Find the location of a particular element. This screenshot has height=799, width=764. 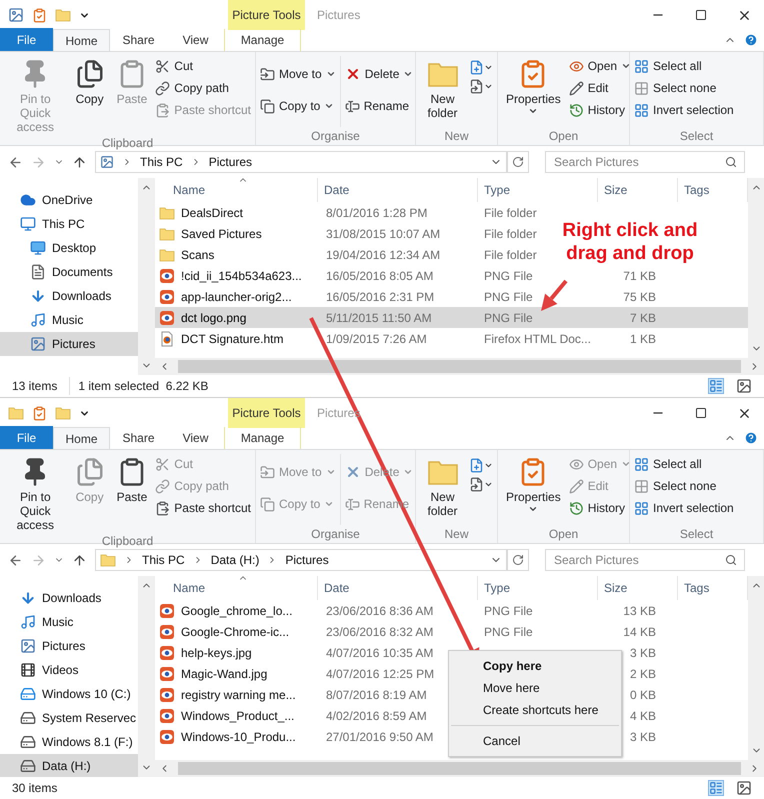

ribbon-button: Copy is located at coordinates (89, 95).